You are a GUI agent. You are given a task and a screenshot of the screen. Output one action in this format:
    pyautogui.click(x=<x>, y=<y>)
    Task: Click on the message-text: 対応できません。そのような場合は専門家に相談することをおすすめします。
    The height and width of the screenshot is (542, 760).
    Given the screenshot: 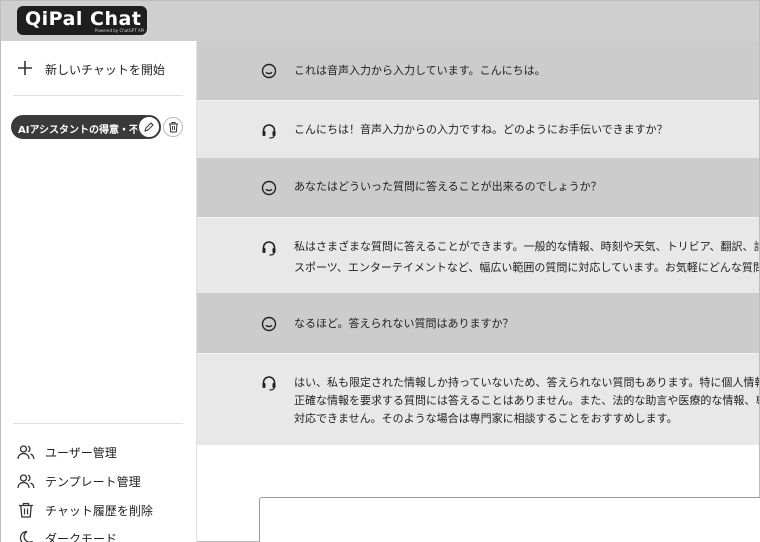 What is the action you would take?
    pyautogui.click(x=486, y=418)
    